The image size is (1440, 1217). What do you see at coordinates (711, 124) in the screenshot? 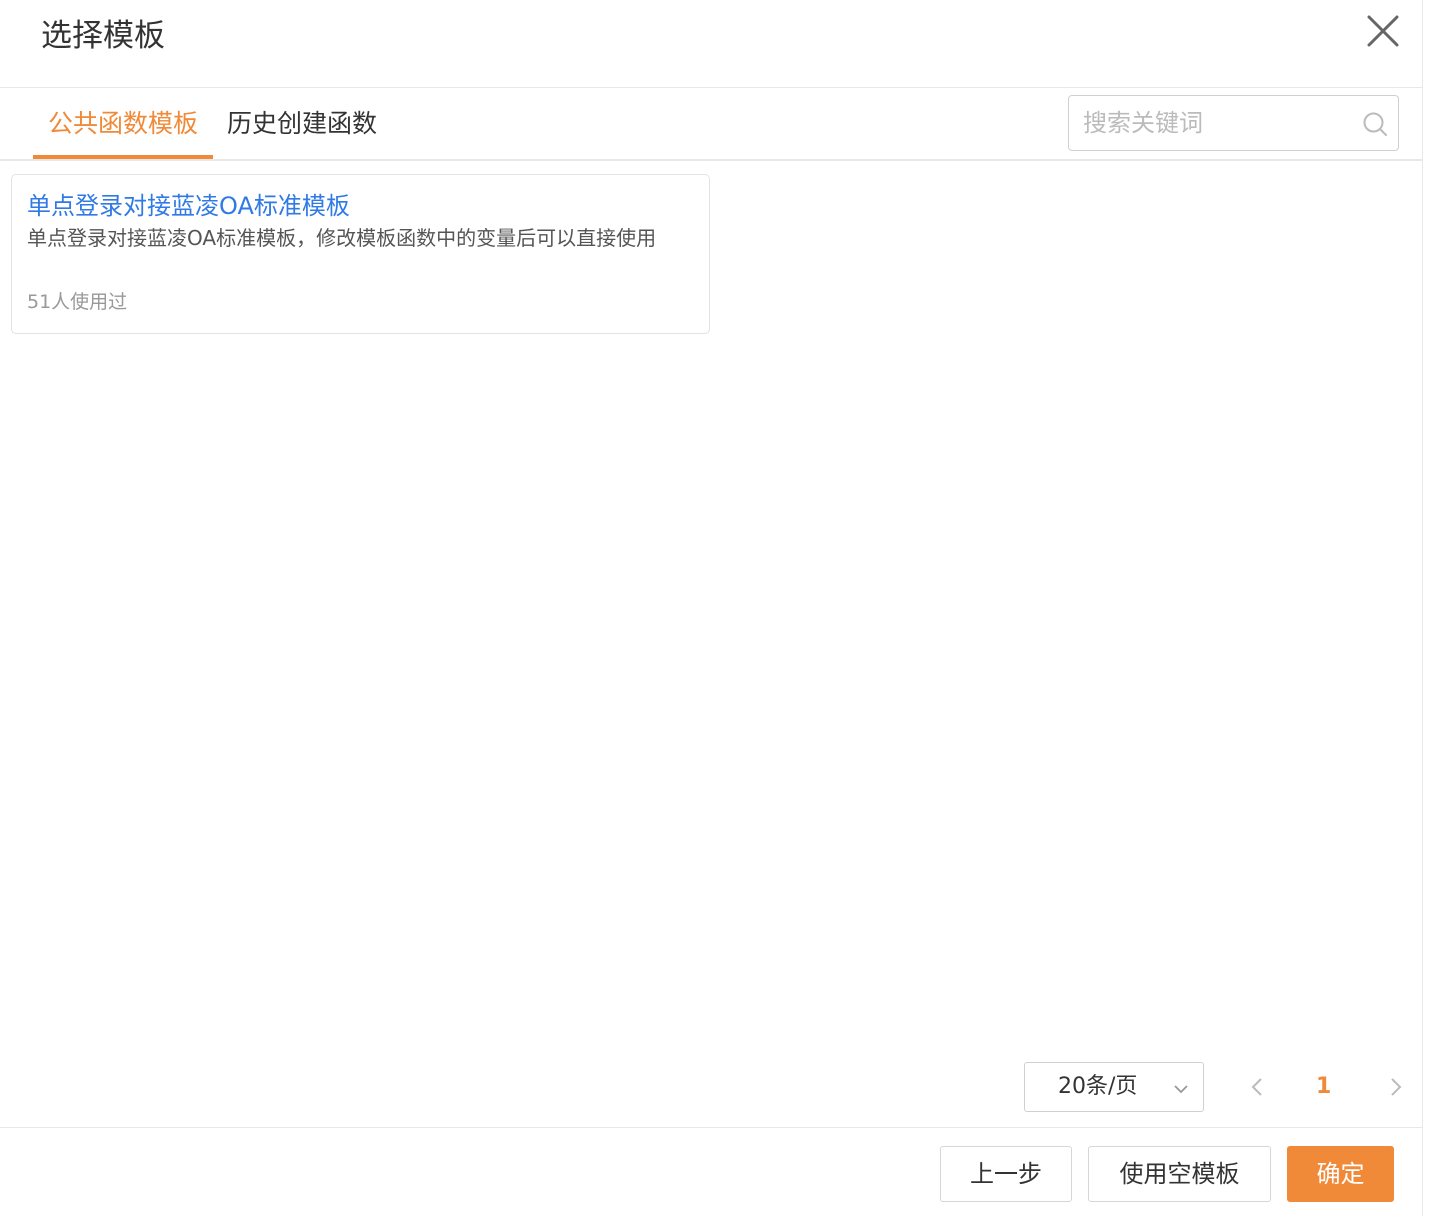
I see `tab-bar: 公共函数模板 历史创建函数` at bounding box center [711, 124].